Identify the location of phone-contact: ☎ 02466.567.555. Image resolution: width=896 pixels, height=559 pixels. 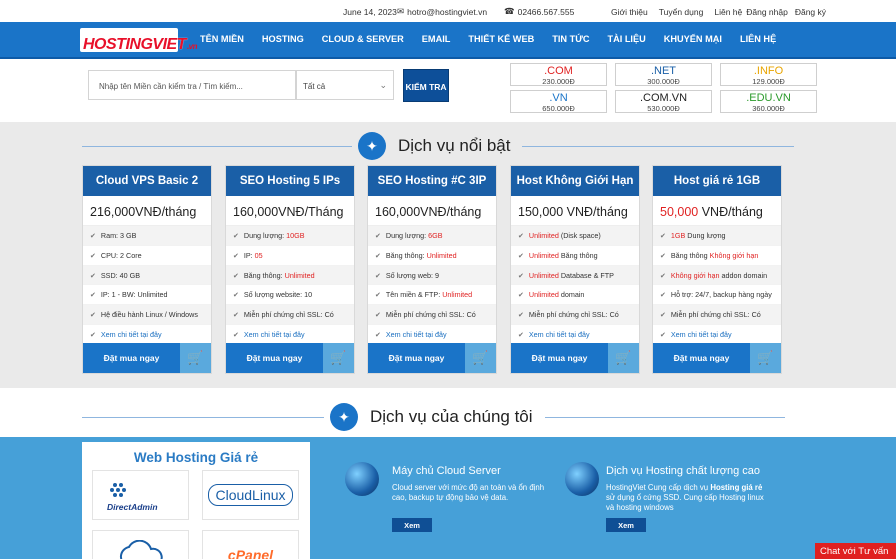
(539, 11).